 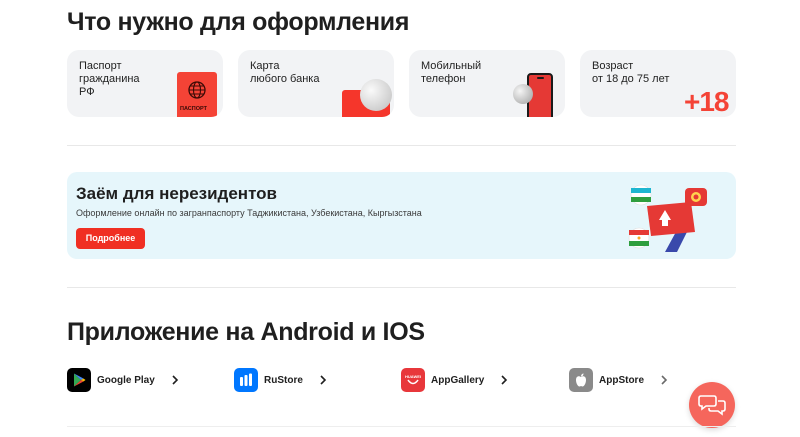 I want to click on appstore-link: AppStore, so click(x=619, y=380).